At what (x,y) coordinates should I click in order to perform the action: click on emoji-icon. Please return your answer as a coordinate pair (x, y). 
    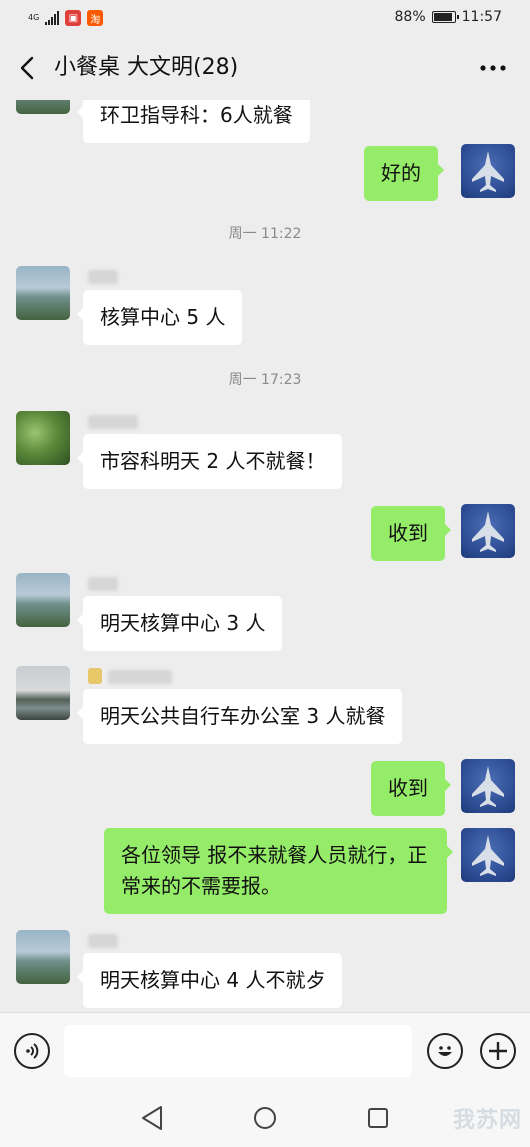
    Looking at the image, I should click on (445, 1051).